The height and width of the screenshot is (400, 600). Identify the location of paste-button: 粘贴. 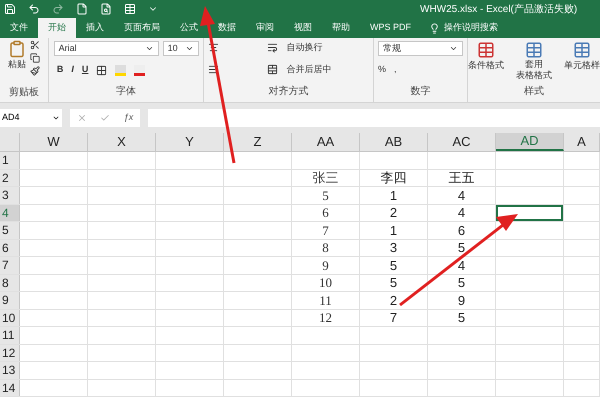
(17, 56).